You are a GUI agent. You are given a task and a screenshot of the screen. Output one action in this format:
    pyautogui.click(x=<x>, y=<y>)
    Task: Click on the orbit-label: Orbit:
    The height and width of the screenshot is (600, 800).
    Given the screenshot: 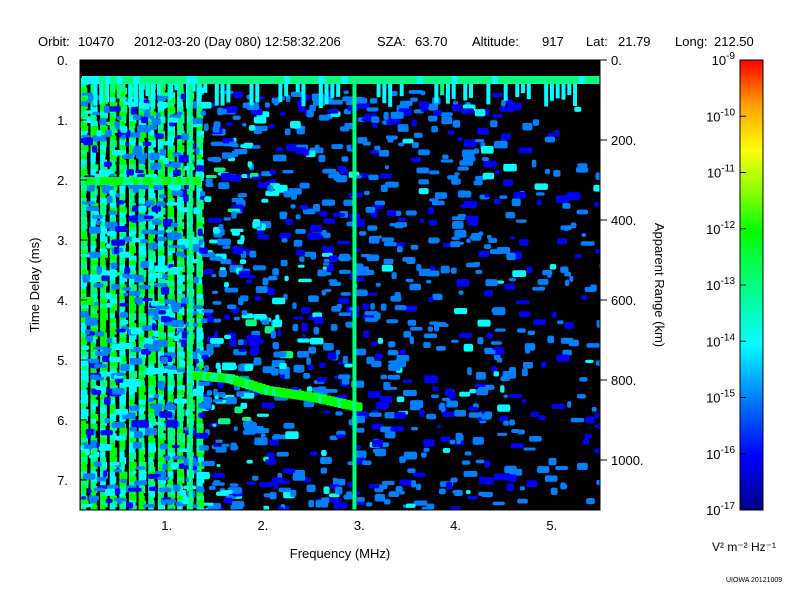 What is the action you would take?
    pyautogui.click(x=54, y=41)
    